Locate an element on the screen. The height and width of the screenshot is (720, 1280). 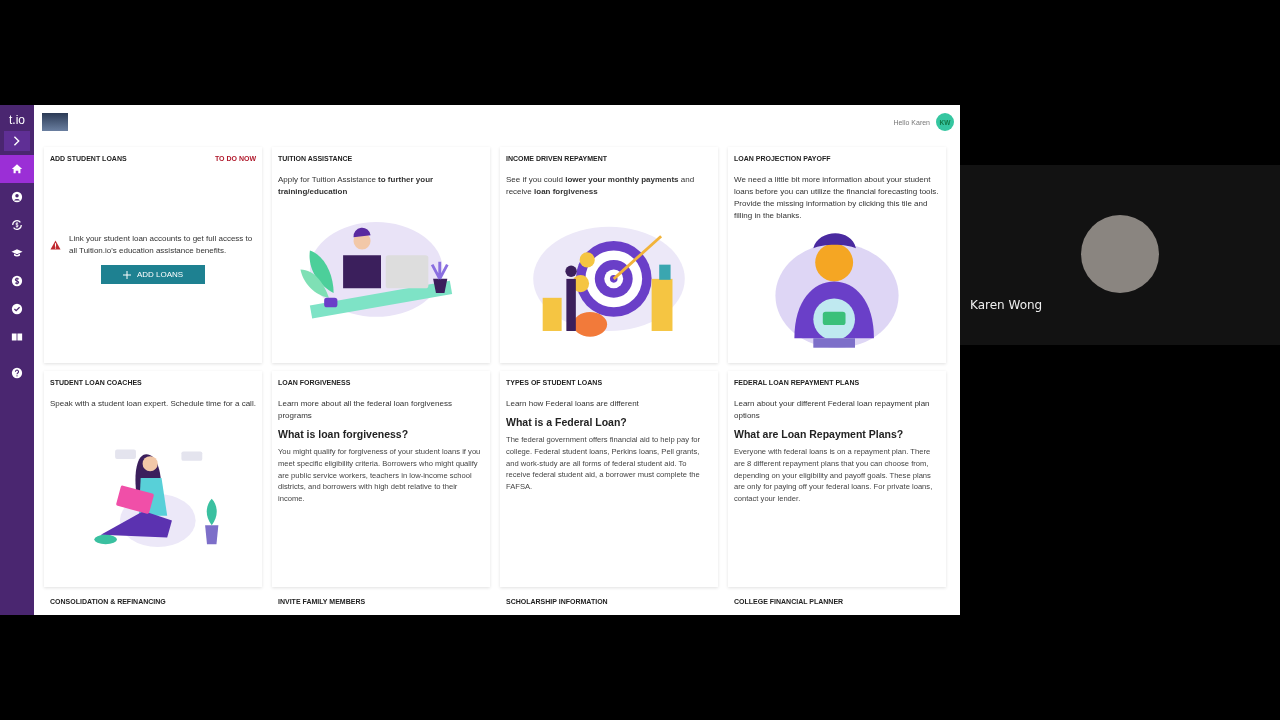
participant-name: Karen Wong is located at coordinates (1006, 304).